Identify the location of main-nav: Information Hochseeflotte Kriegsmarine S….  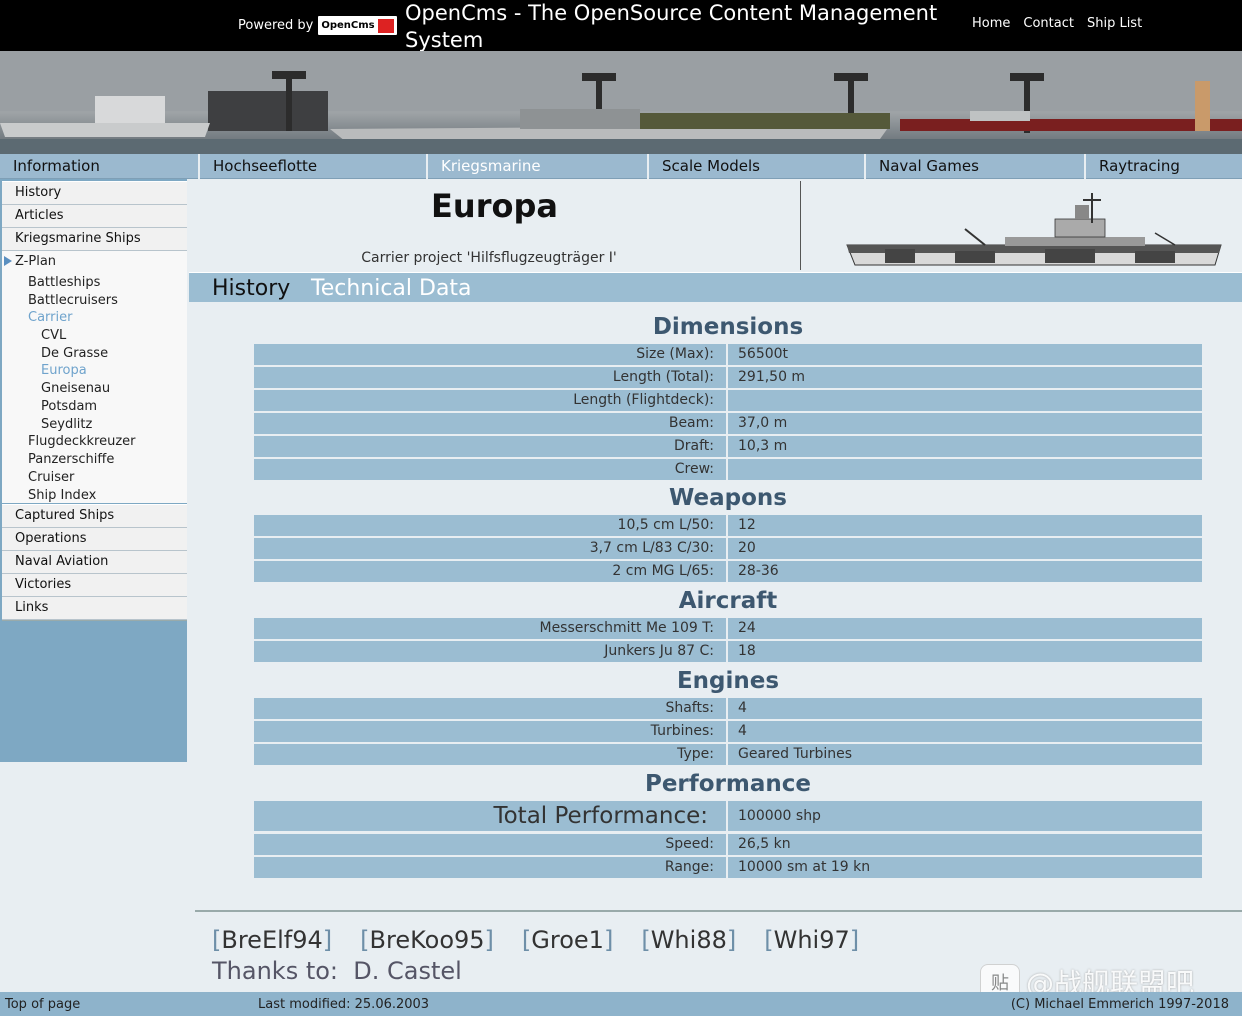
(621, 166).